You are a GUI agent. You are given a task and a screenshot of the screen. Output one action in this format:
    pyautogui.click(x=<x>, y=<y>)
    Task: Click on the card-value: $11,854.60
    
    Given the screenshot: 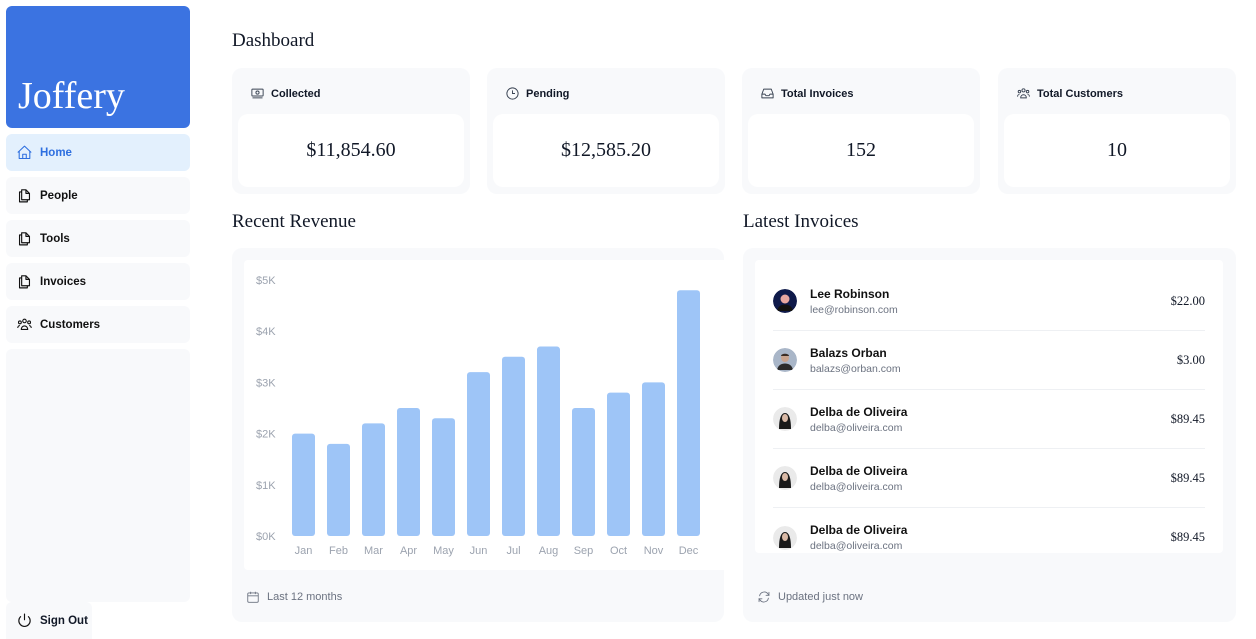 What is the action you would take?
    pyautogui.click(x=351, y=150)
    